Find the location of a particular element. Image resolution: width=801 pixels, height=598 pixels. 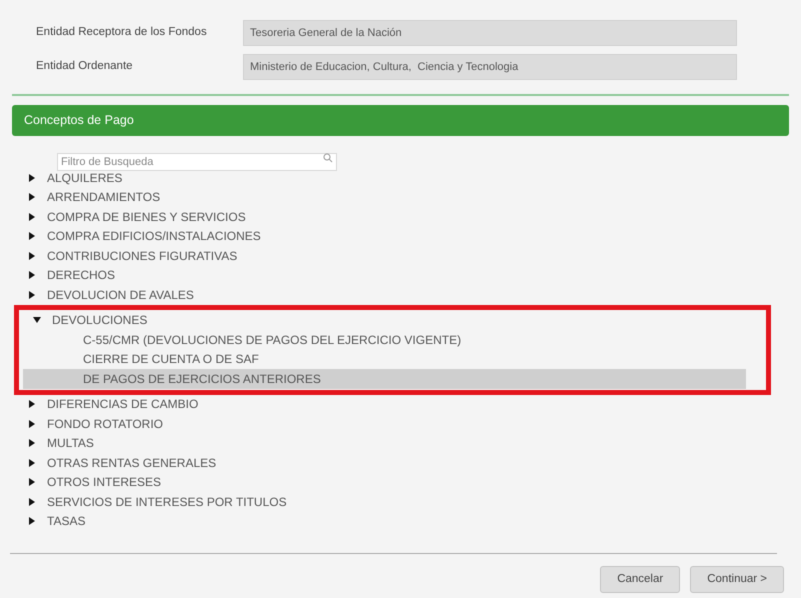

tree-item: DIFERENCIAS DE CAMBIO is located at coordinates (122, 404).